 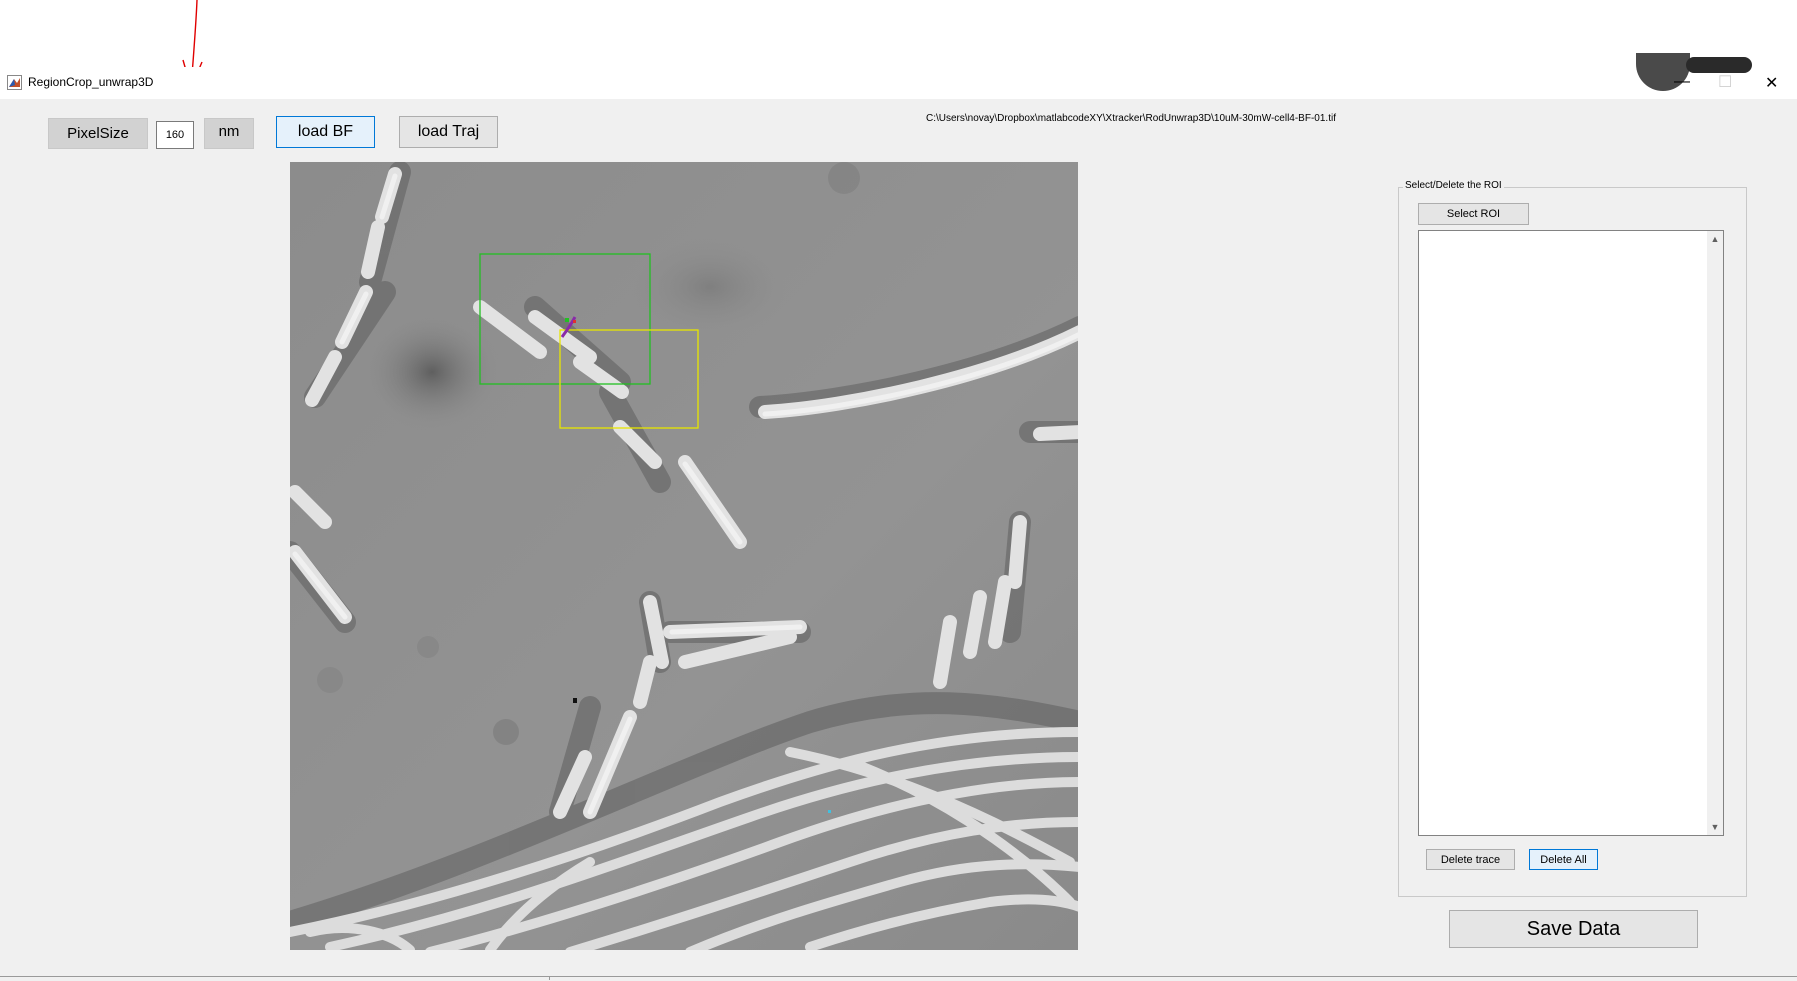 I want to click on pixelsize-label: PixelSize, so click(x=98, y=133).